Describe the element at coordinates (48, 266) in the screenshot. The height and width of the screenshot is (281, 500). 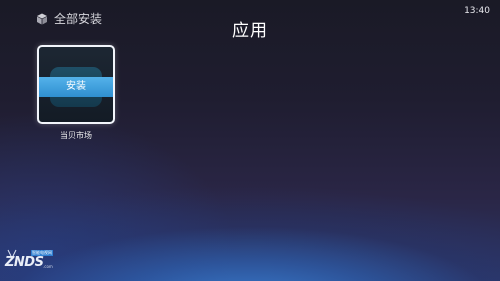
I see `watermark-domain: .com` at that location.